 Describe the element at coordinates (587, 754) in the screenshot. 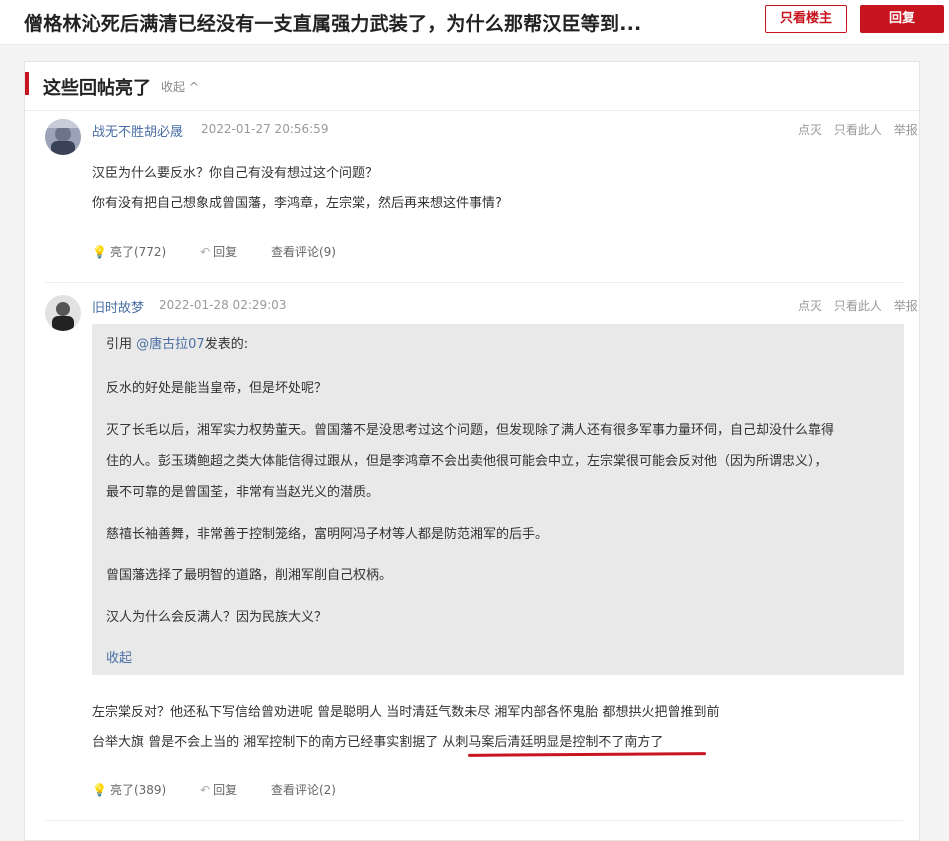

I see `red-underline-annotation` at that location.